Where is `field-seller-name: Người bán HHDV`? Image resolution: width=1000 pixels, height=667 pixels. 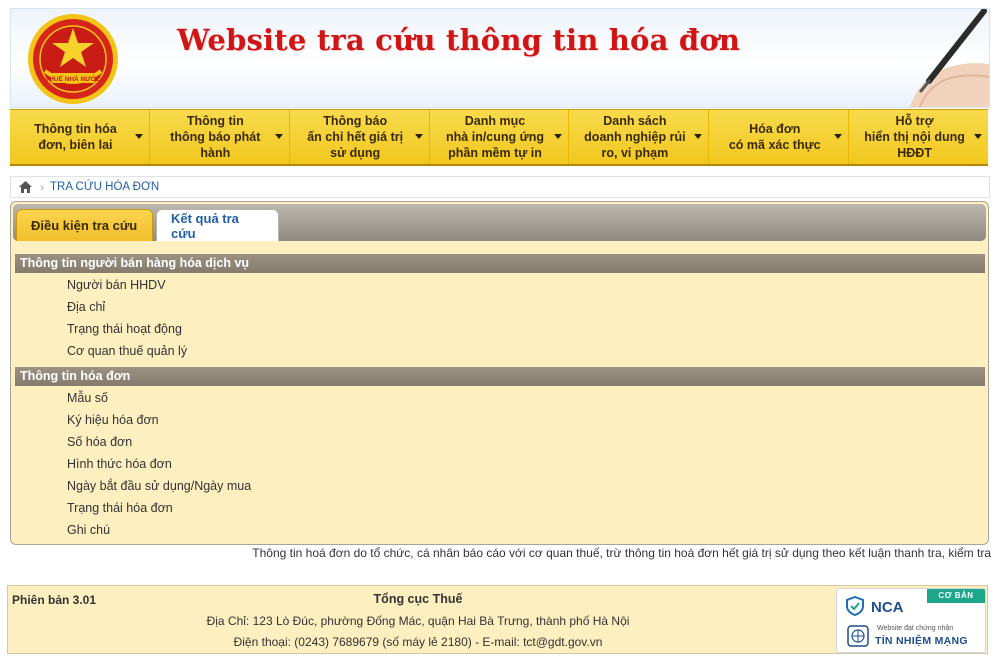 field-seller-name: Người bán HHDV is located at coordinates (116, 285).